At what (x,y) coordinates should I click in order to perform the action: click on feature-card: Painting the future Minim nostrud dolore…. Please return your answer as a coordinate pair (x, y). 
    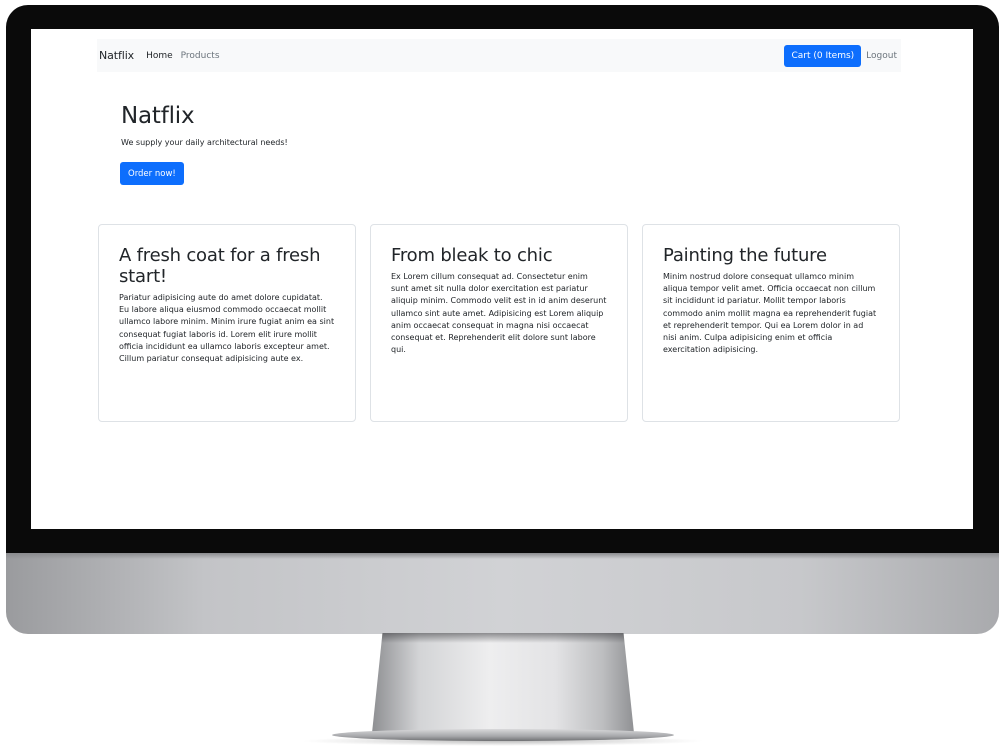
    Looking at the image, I should click on (771, 323).